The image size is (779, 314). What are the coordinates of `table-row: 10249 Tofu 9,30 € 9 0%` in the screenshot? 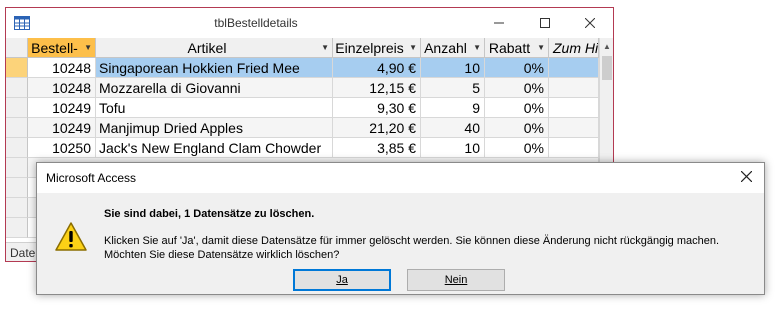 It's located at (309, 108).